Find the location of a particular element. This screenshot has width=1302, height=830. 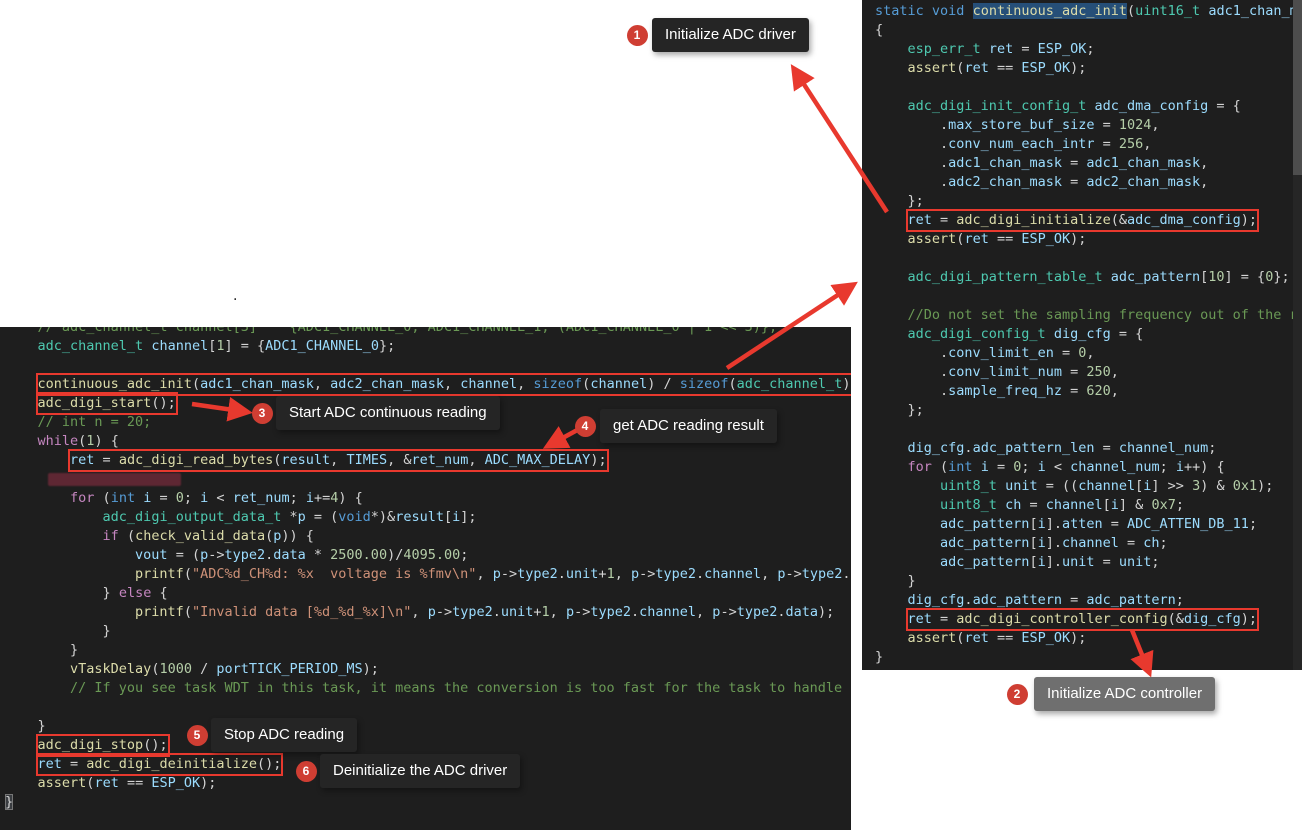

code-line: for (int i = 0; i < ret_num; i+=4) { is located at coordinates (216, 498).